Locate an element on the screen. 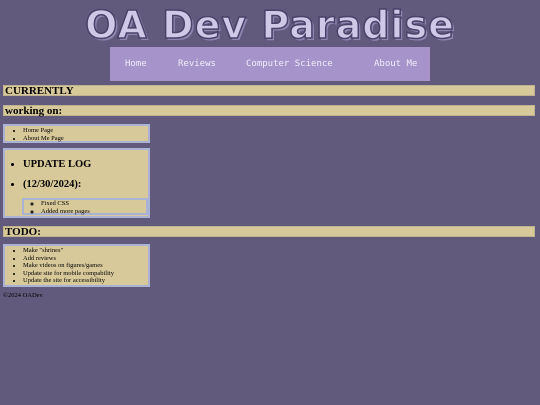 The width and height of the screenshot is (540, 405). nav-about-me: About Me is located at coordinates (395, 64).